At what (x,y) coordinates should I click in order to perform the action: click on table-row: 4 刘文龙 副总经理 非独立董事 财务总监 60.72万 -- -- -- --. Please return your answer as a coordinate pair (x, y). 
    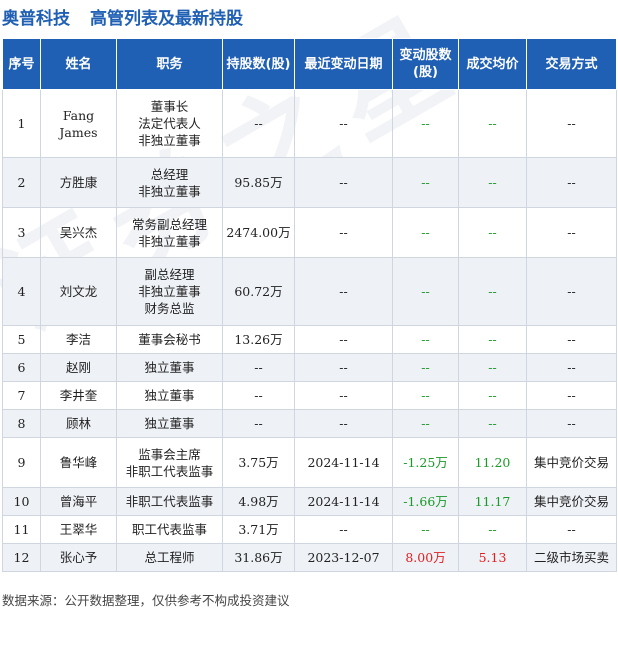
    Looking at the image, I should click on (309, 291).